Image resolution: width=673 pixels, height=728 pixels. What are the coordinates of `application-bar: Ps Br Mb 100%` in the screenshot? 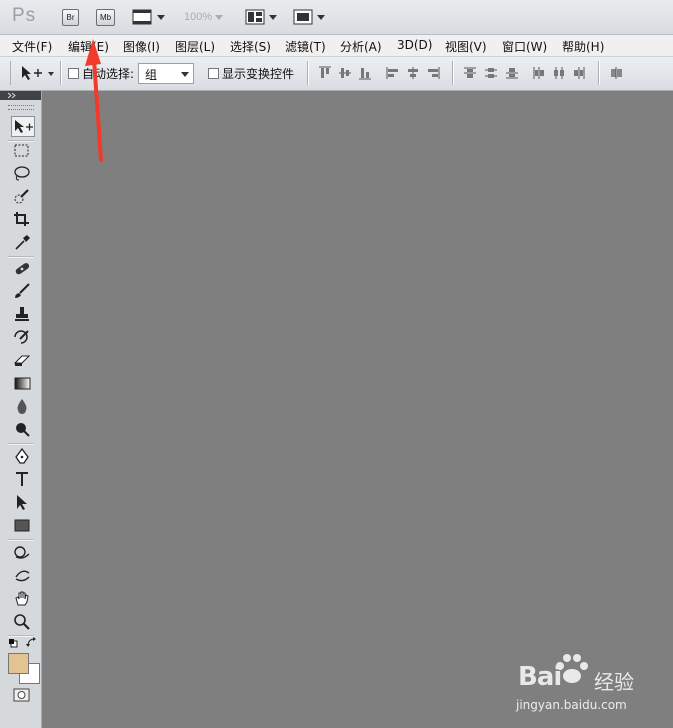 It's located at (336, 17).